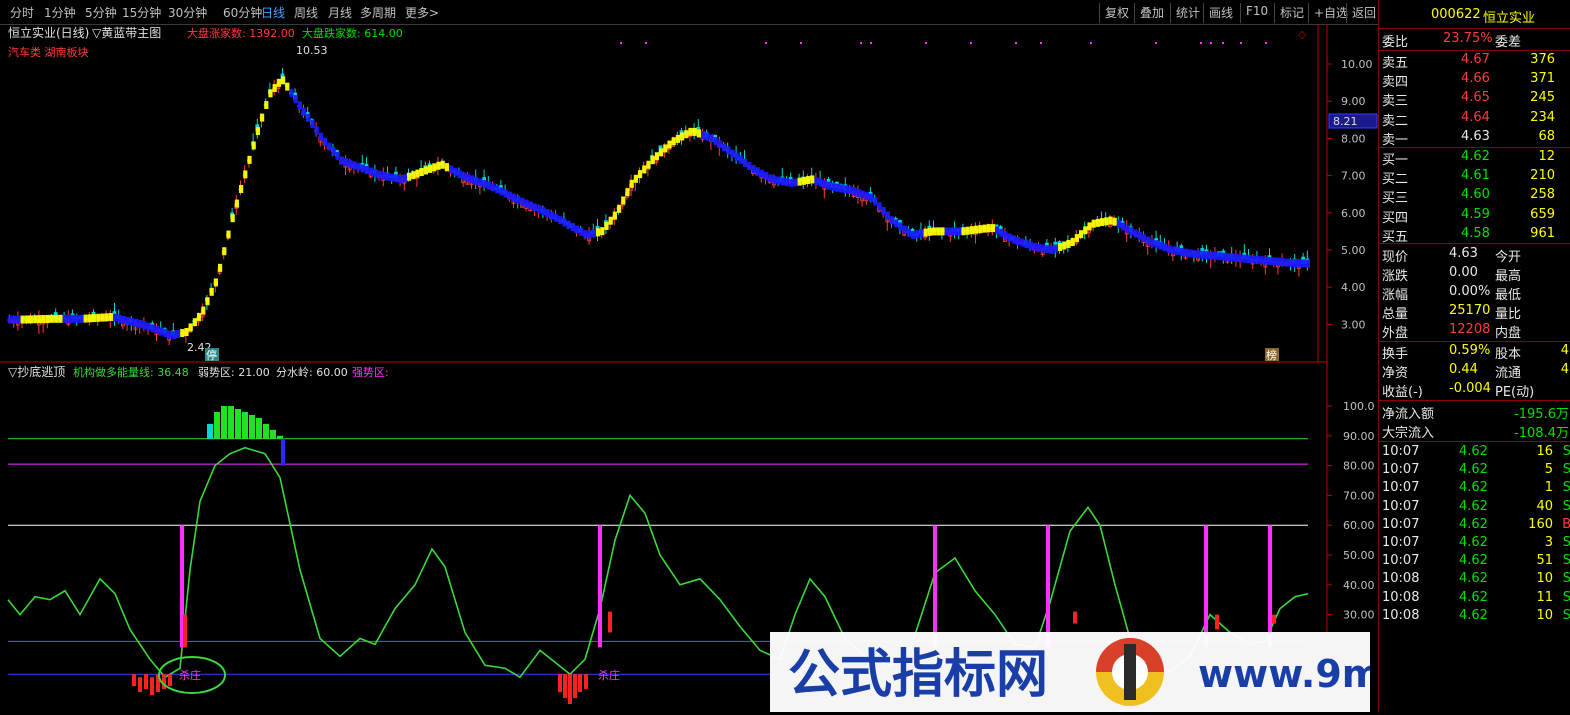  I want to click on period-tab-4: 30分钟, so click(187, 12).